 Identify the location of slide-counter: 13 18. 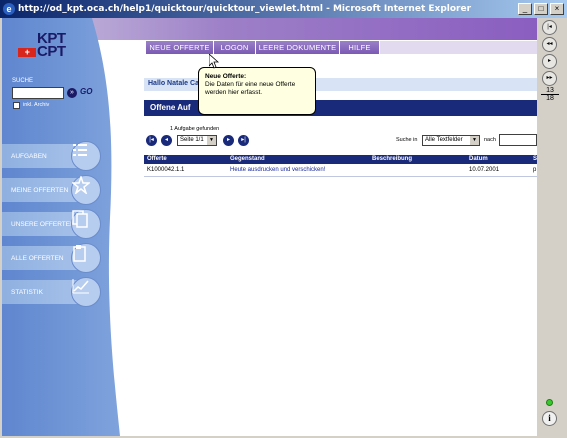
(550, 94).